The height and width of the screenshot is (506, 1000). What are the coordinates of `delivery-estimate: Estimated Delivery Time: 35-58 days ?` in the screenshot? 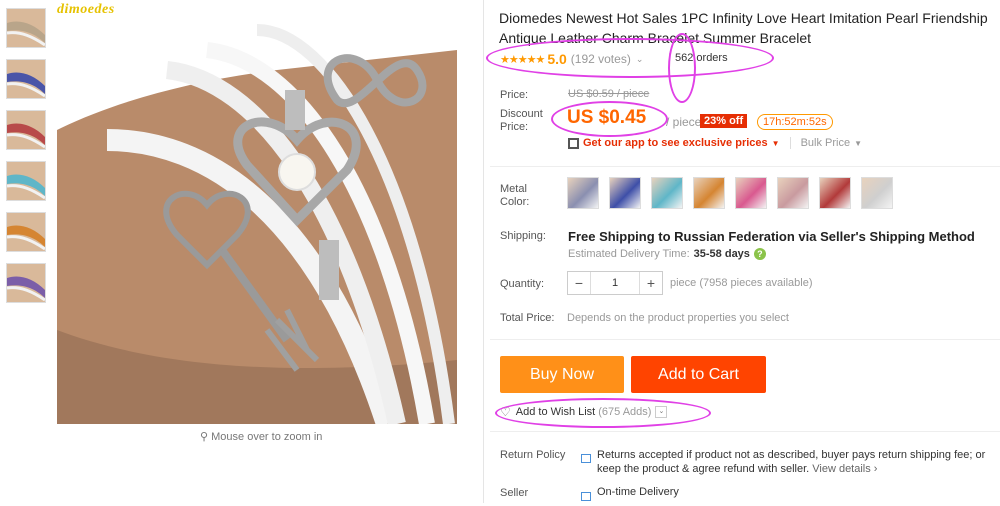 It's located at (667, 254).